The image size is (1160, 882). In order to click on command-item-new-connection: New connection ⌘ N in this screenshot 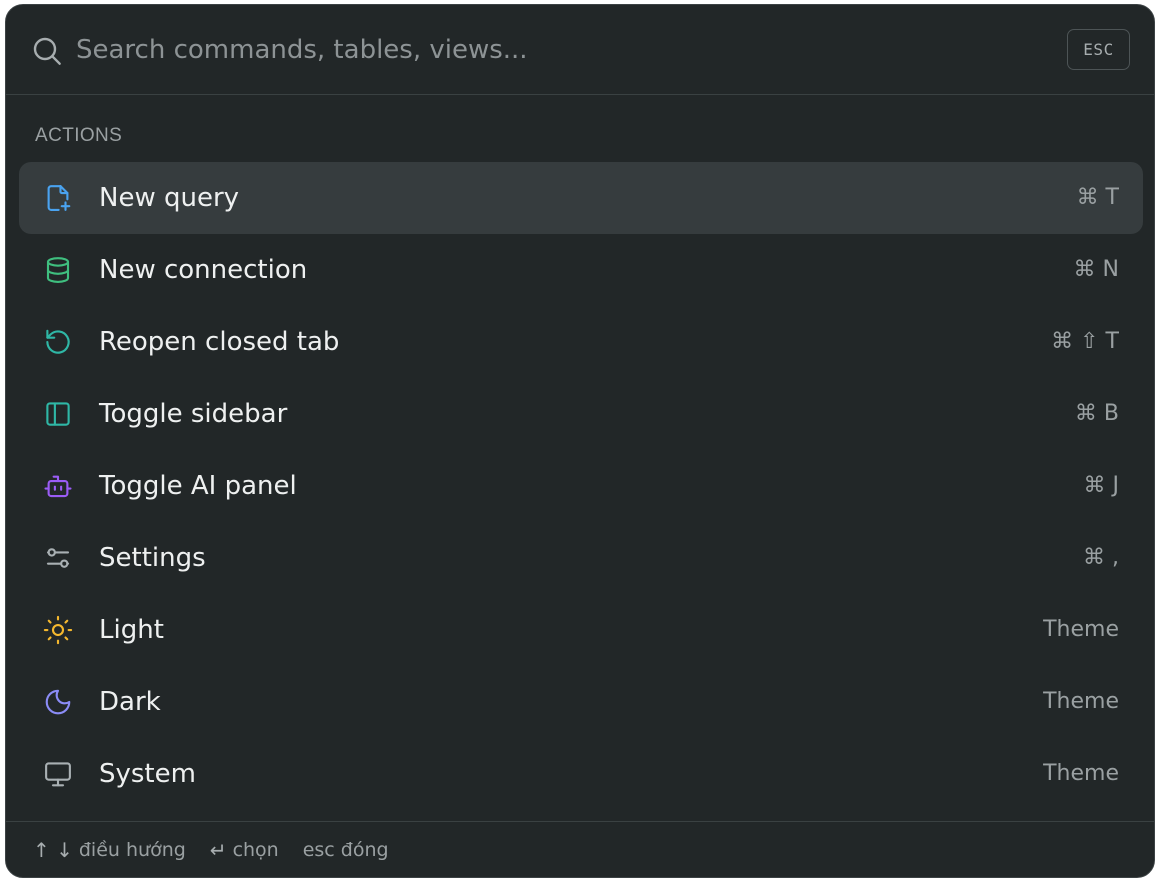, I will do `click(581, 270)`.